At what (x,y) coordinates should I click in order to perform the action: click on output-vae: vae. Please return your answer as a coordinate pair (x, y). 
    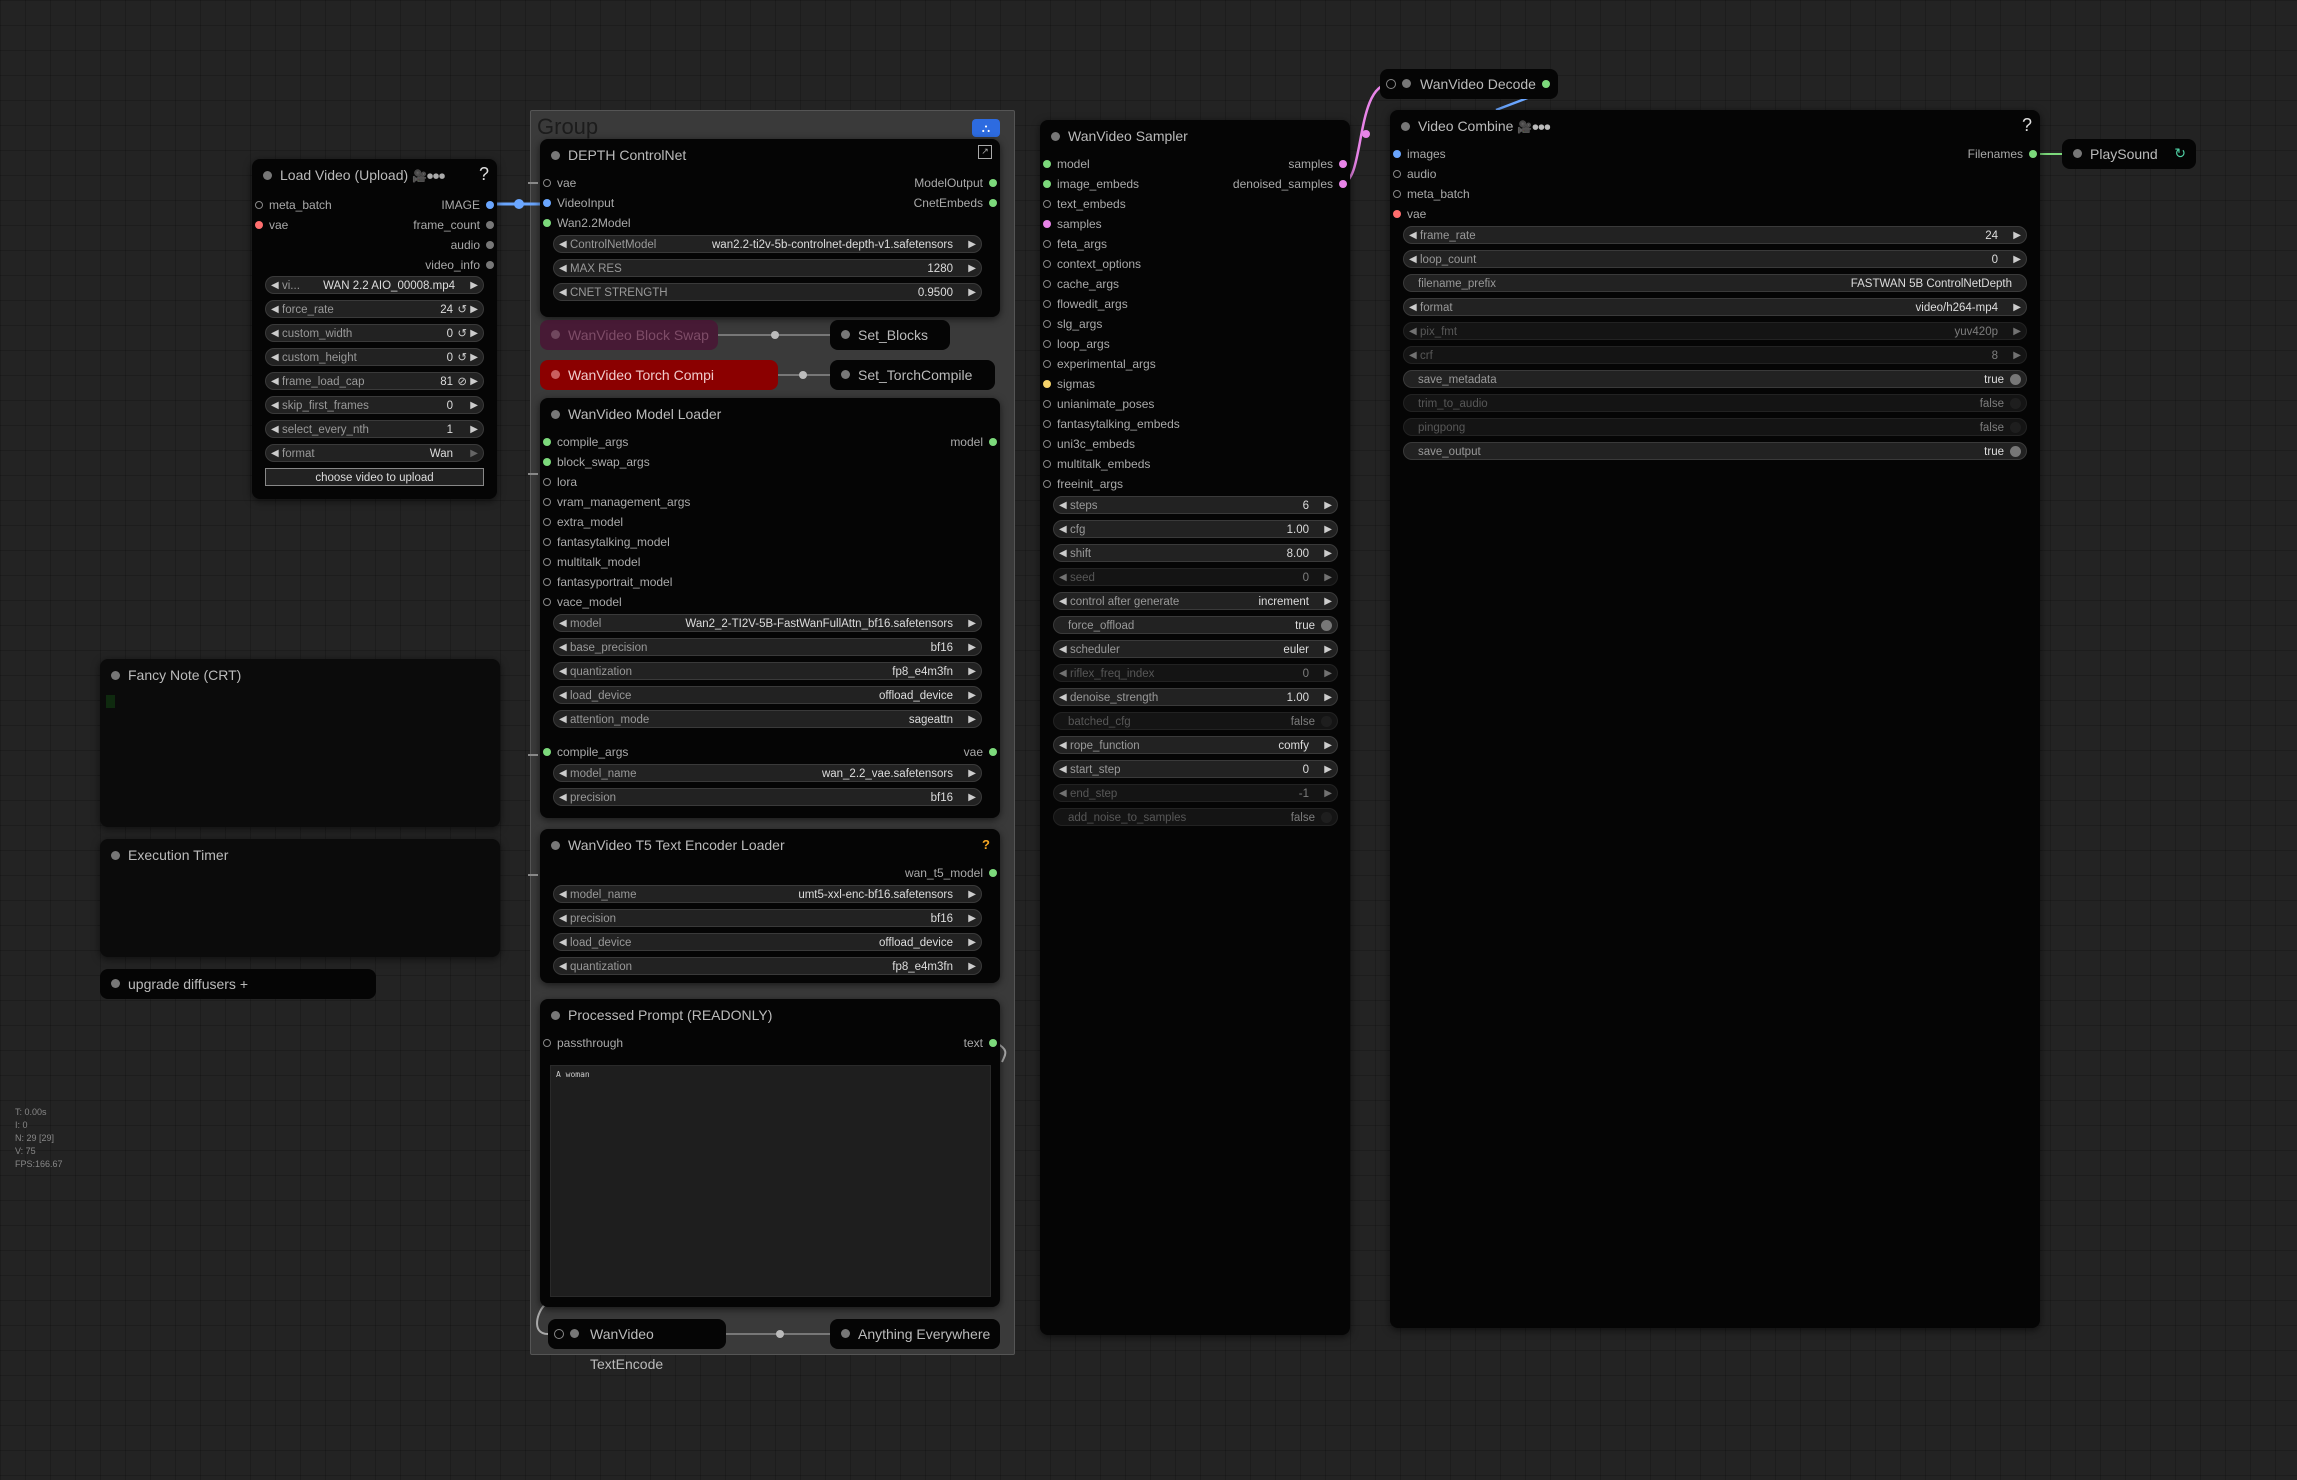
    Looking at the image, I should click on (980, 752).